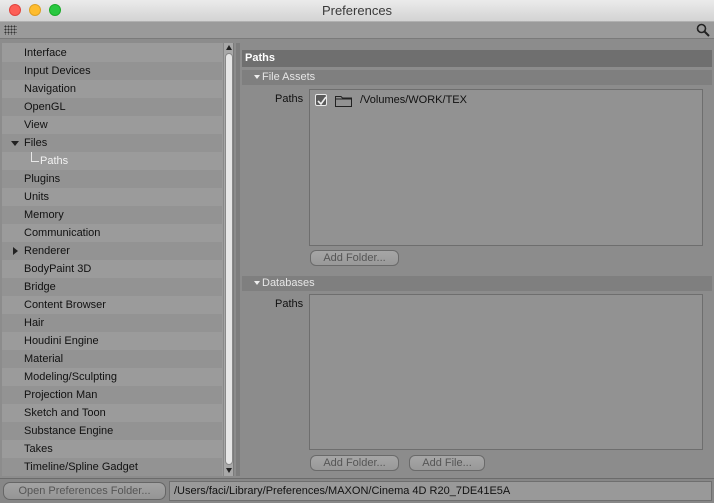 This screenshot has height=503, width=714. Describe the element at coordinates (112, 251) in the screenshot. I see `tree-item: Renderer` at that location.